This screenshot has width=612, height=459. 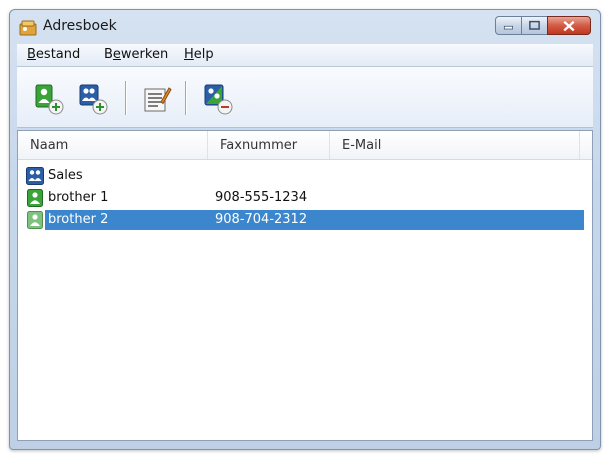 I want to click on add-group-button, so click(x=93, y=99).